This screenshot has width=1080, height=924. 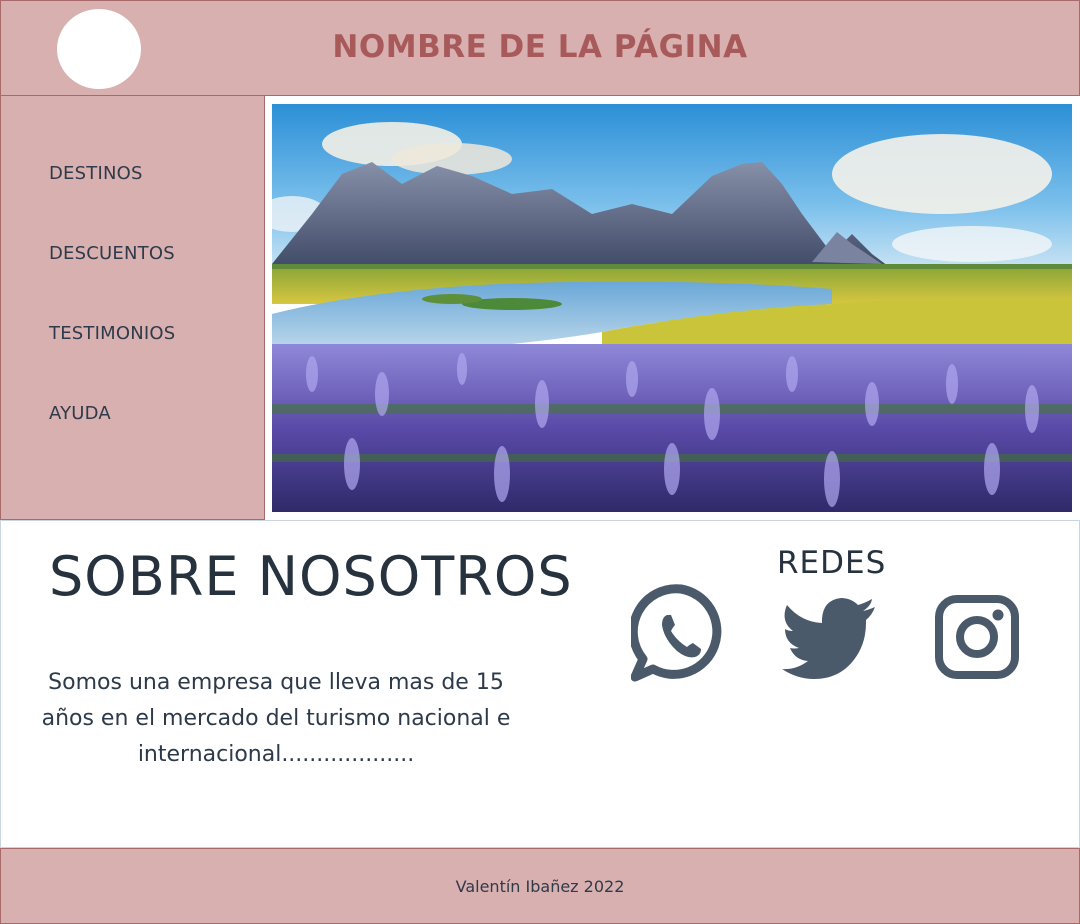 I want to click on sidebar-item-ayuda: AYUDA, so click(x=80, y=413).